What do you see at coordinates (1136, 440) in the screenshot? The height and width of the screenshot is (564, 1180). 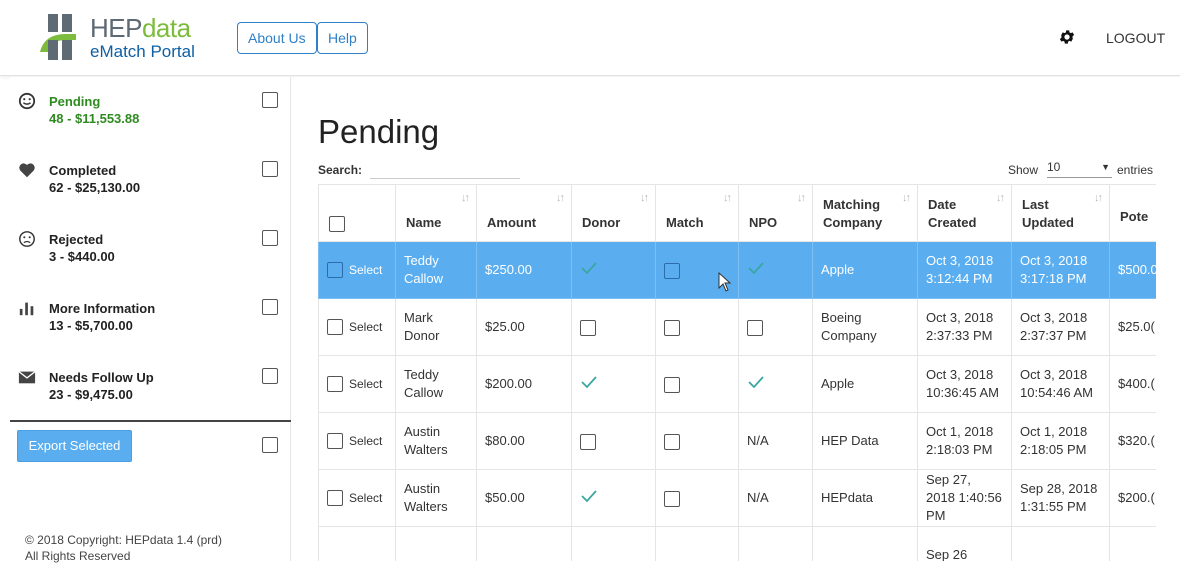 I see `potential-value: $320.(` at bounding box center [1136, 440].